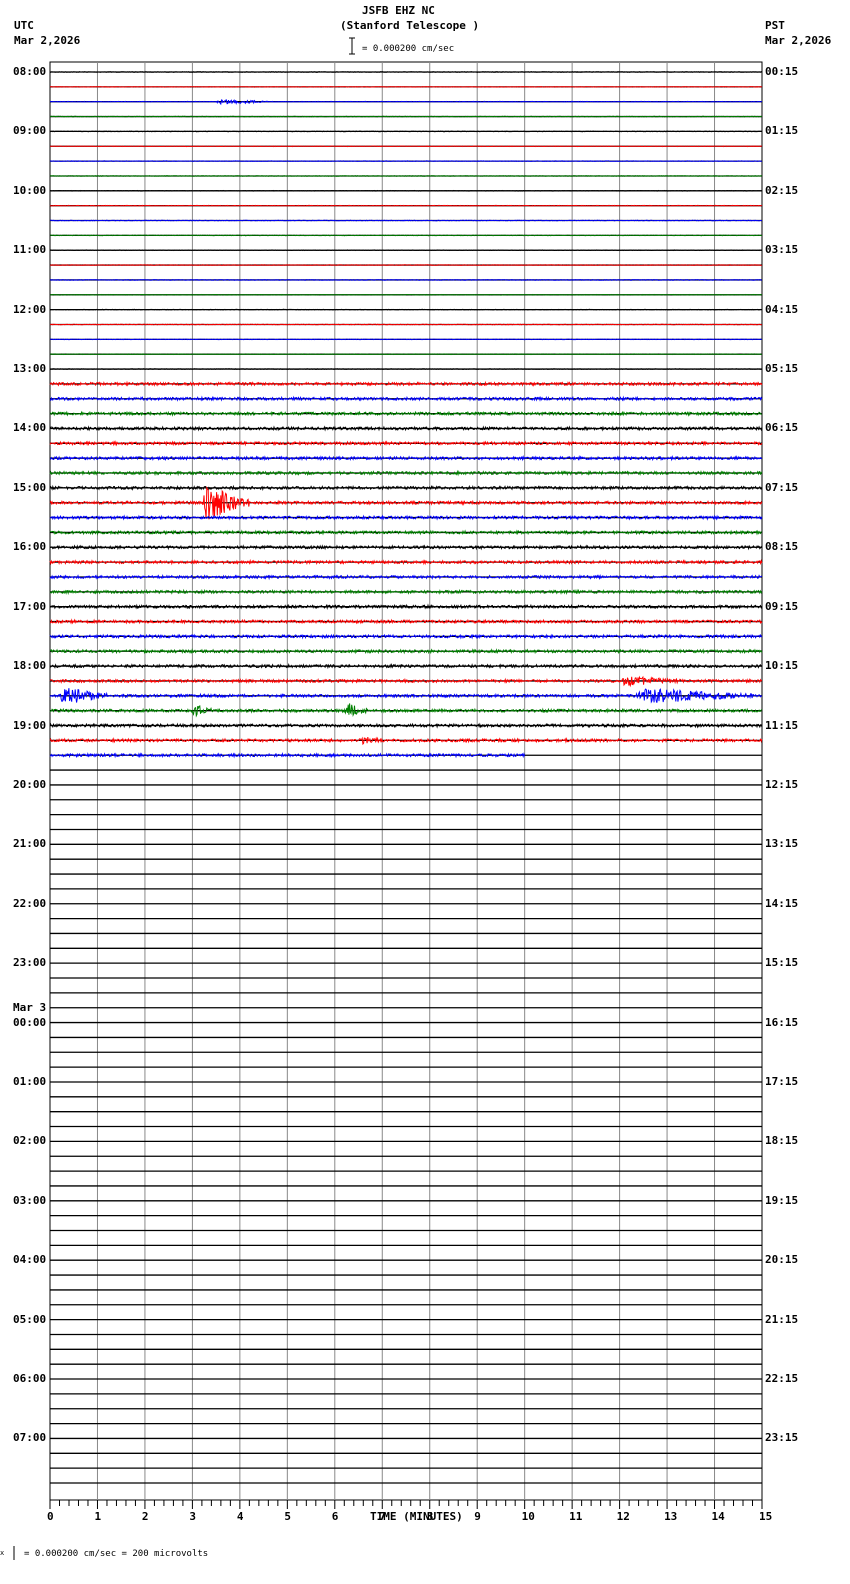 The width and height of the screenshot is (850, 1584). I want to click on x-tick-label: 3, so click(193, 1516).